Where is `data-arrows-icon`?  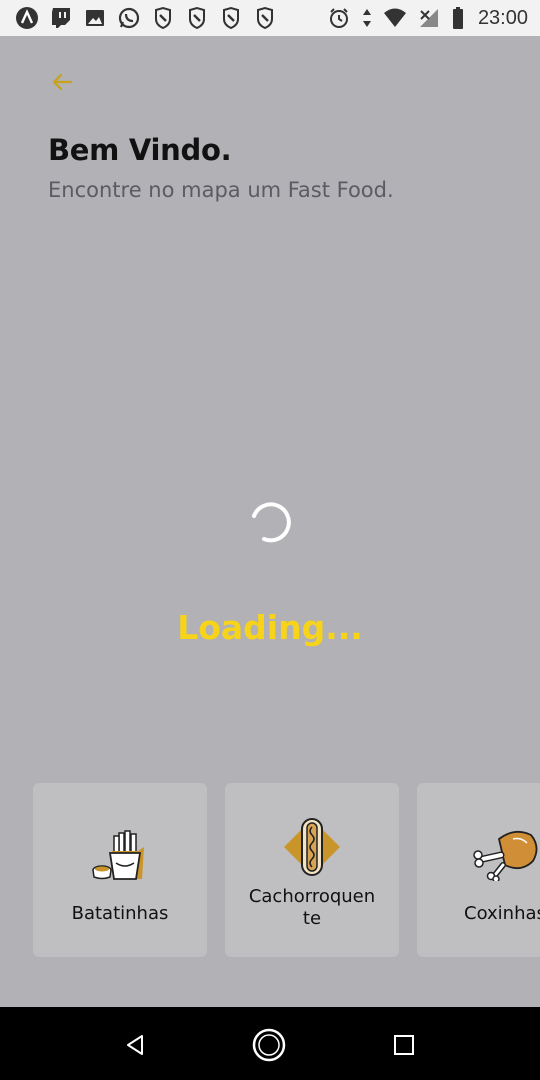
data-arrows-icon is located at coordinates (367, 18).